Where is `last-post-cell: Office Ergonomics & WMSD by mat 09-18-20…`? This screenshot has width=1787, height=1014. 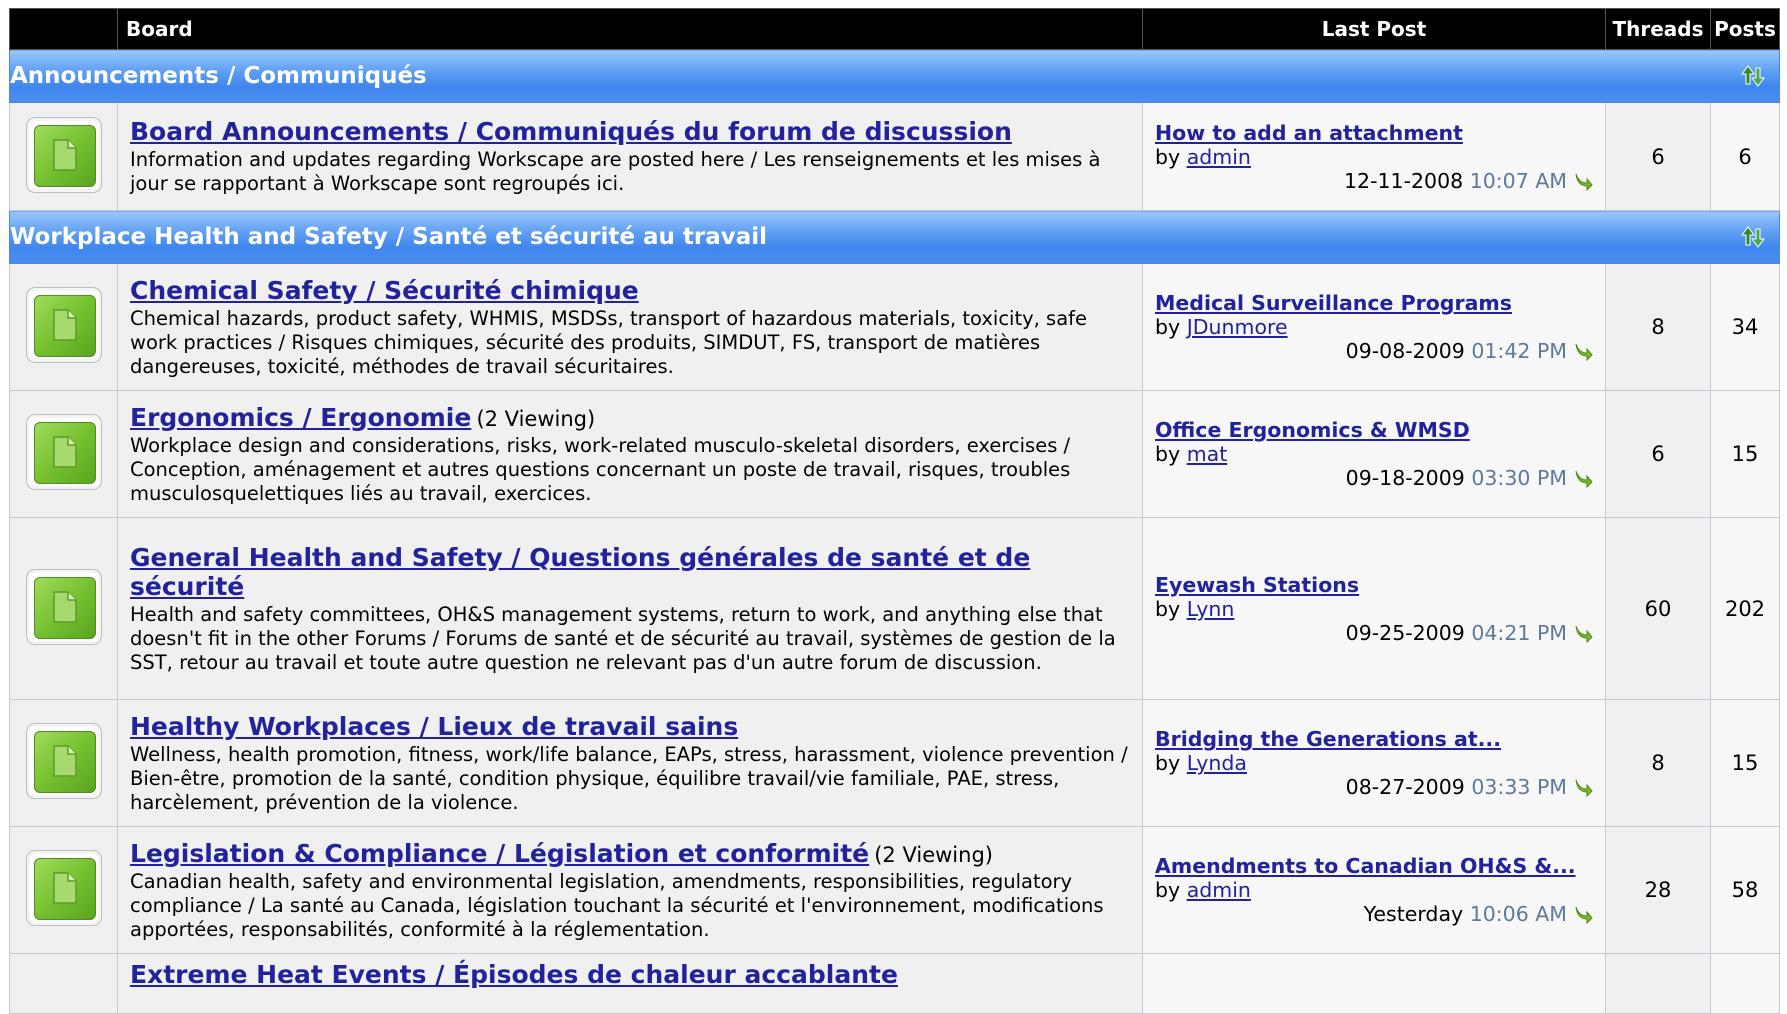
last-post-cell: Office Ergonomics & WMSD by mat 09-18-20… is located at coordinates (1374, 454).